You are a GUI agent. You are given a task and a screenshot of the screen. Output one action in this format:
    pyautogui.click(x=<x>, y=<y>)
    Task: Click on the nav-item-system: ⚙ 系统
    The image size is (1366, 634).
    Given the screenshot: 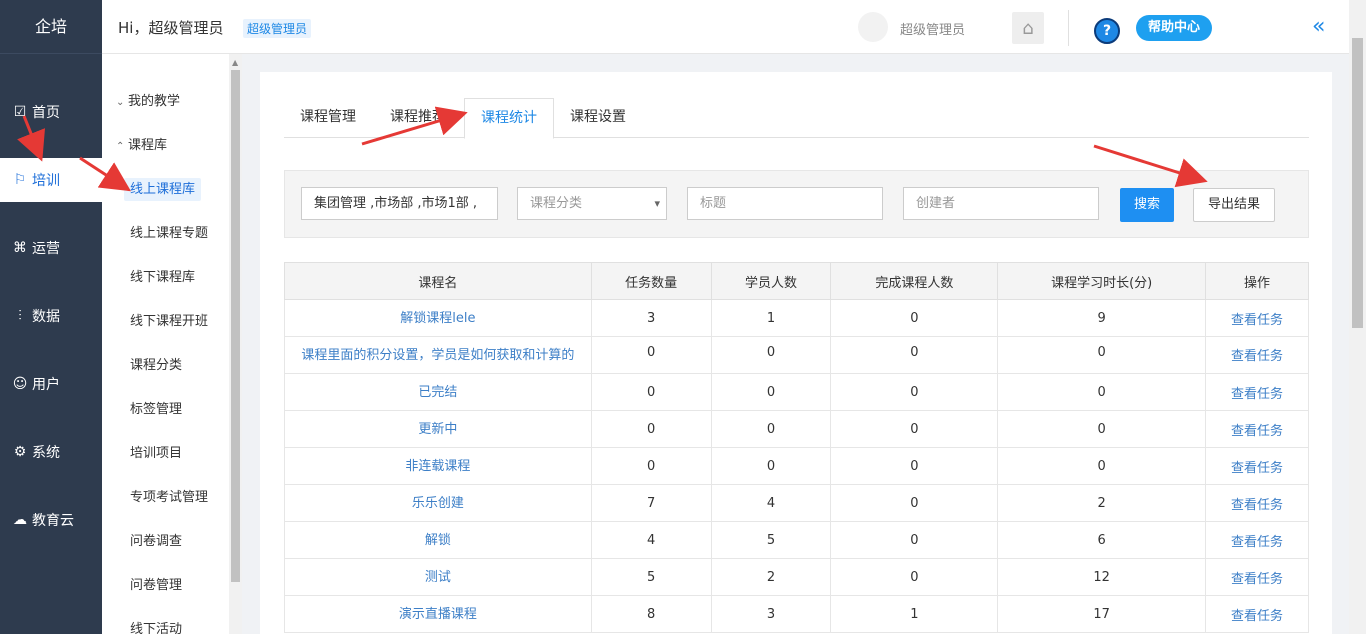 What is the action you would take?
    pyautogui.click(x=51, y=452)
    